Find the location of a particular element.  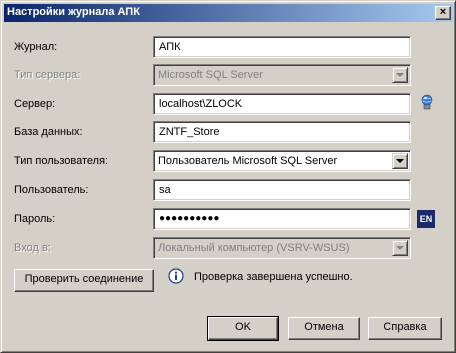

server-input: localhost\ZLOCK is located at coordinates (282, 104).